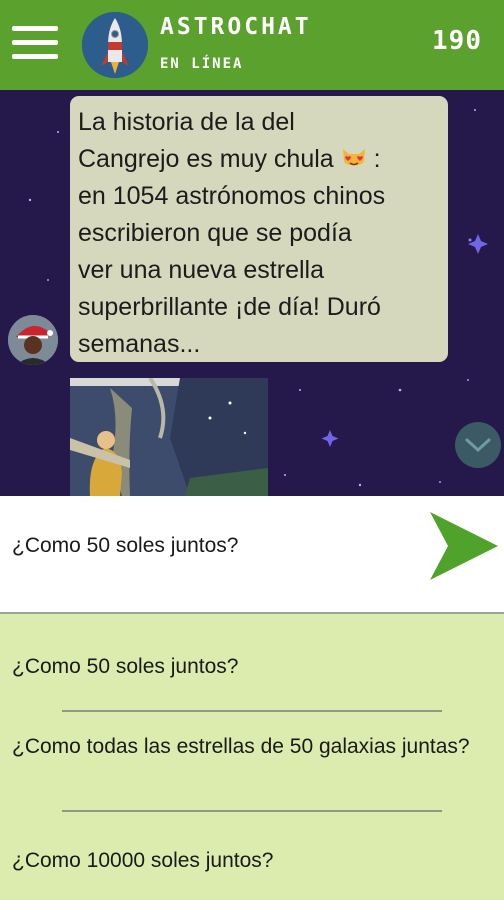 The image size is (504, 900). I want to click on scroll-down-button, so click(478, 445).